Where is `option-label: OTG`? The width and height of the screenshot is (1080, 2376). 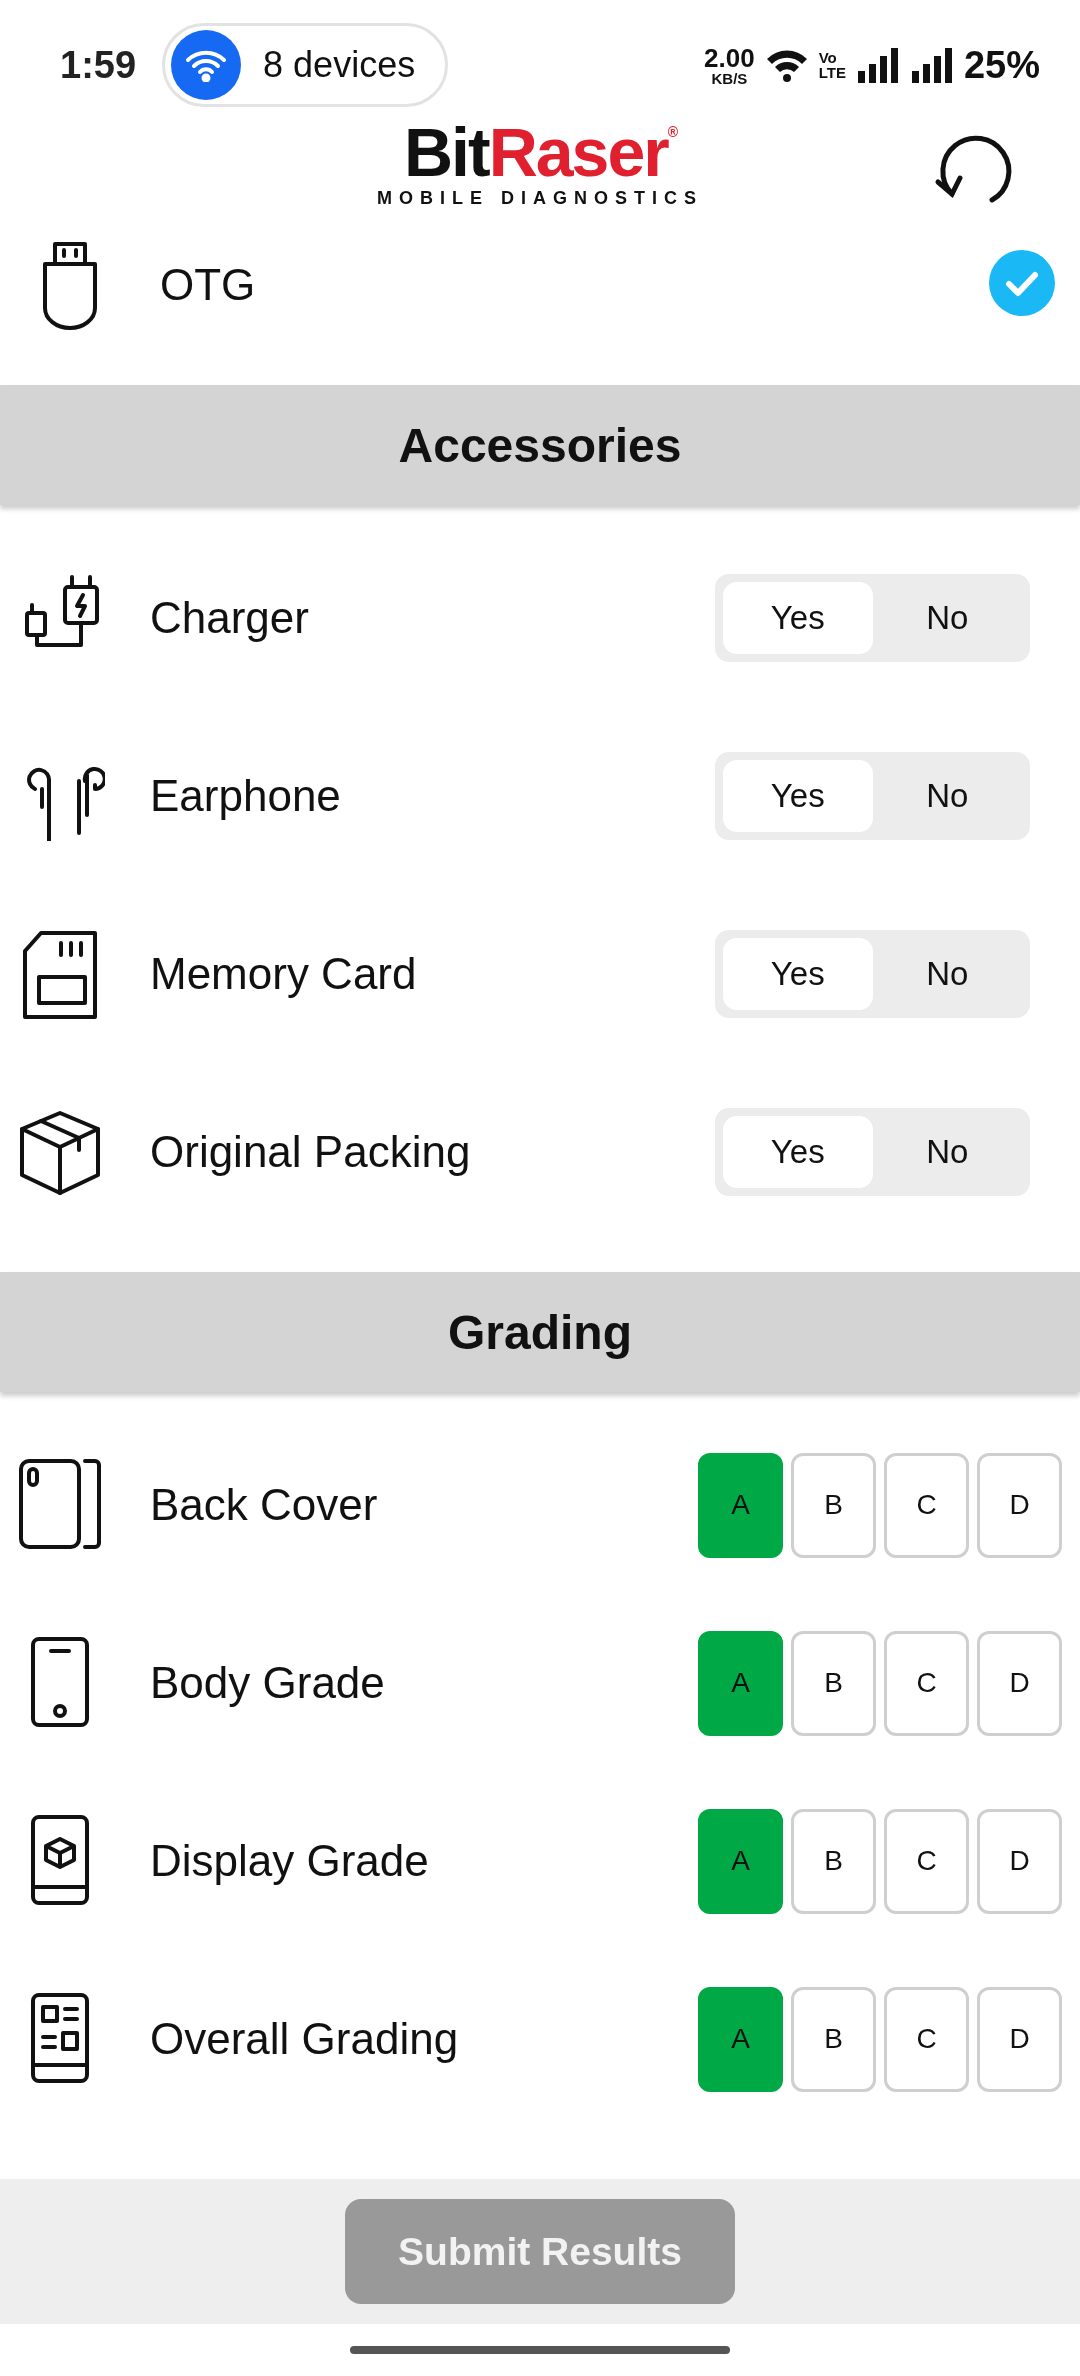 option-label: OTG is located at coordinates (208, 285).